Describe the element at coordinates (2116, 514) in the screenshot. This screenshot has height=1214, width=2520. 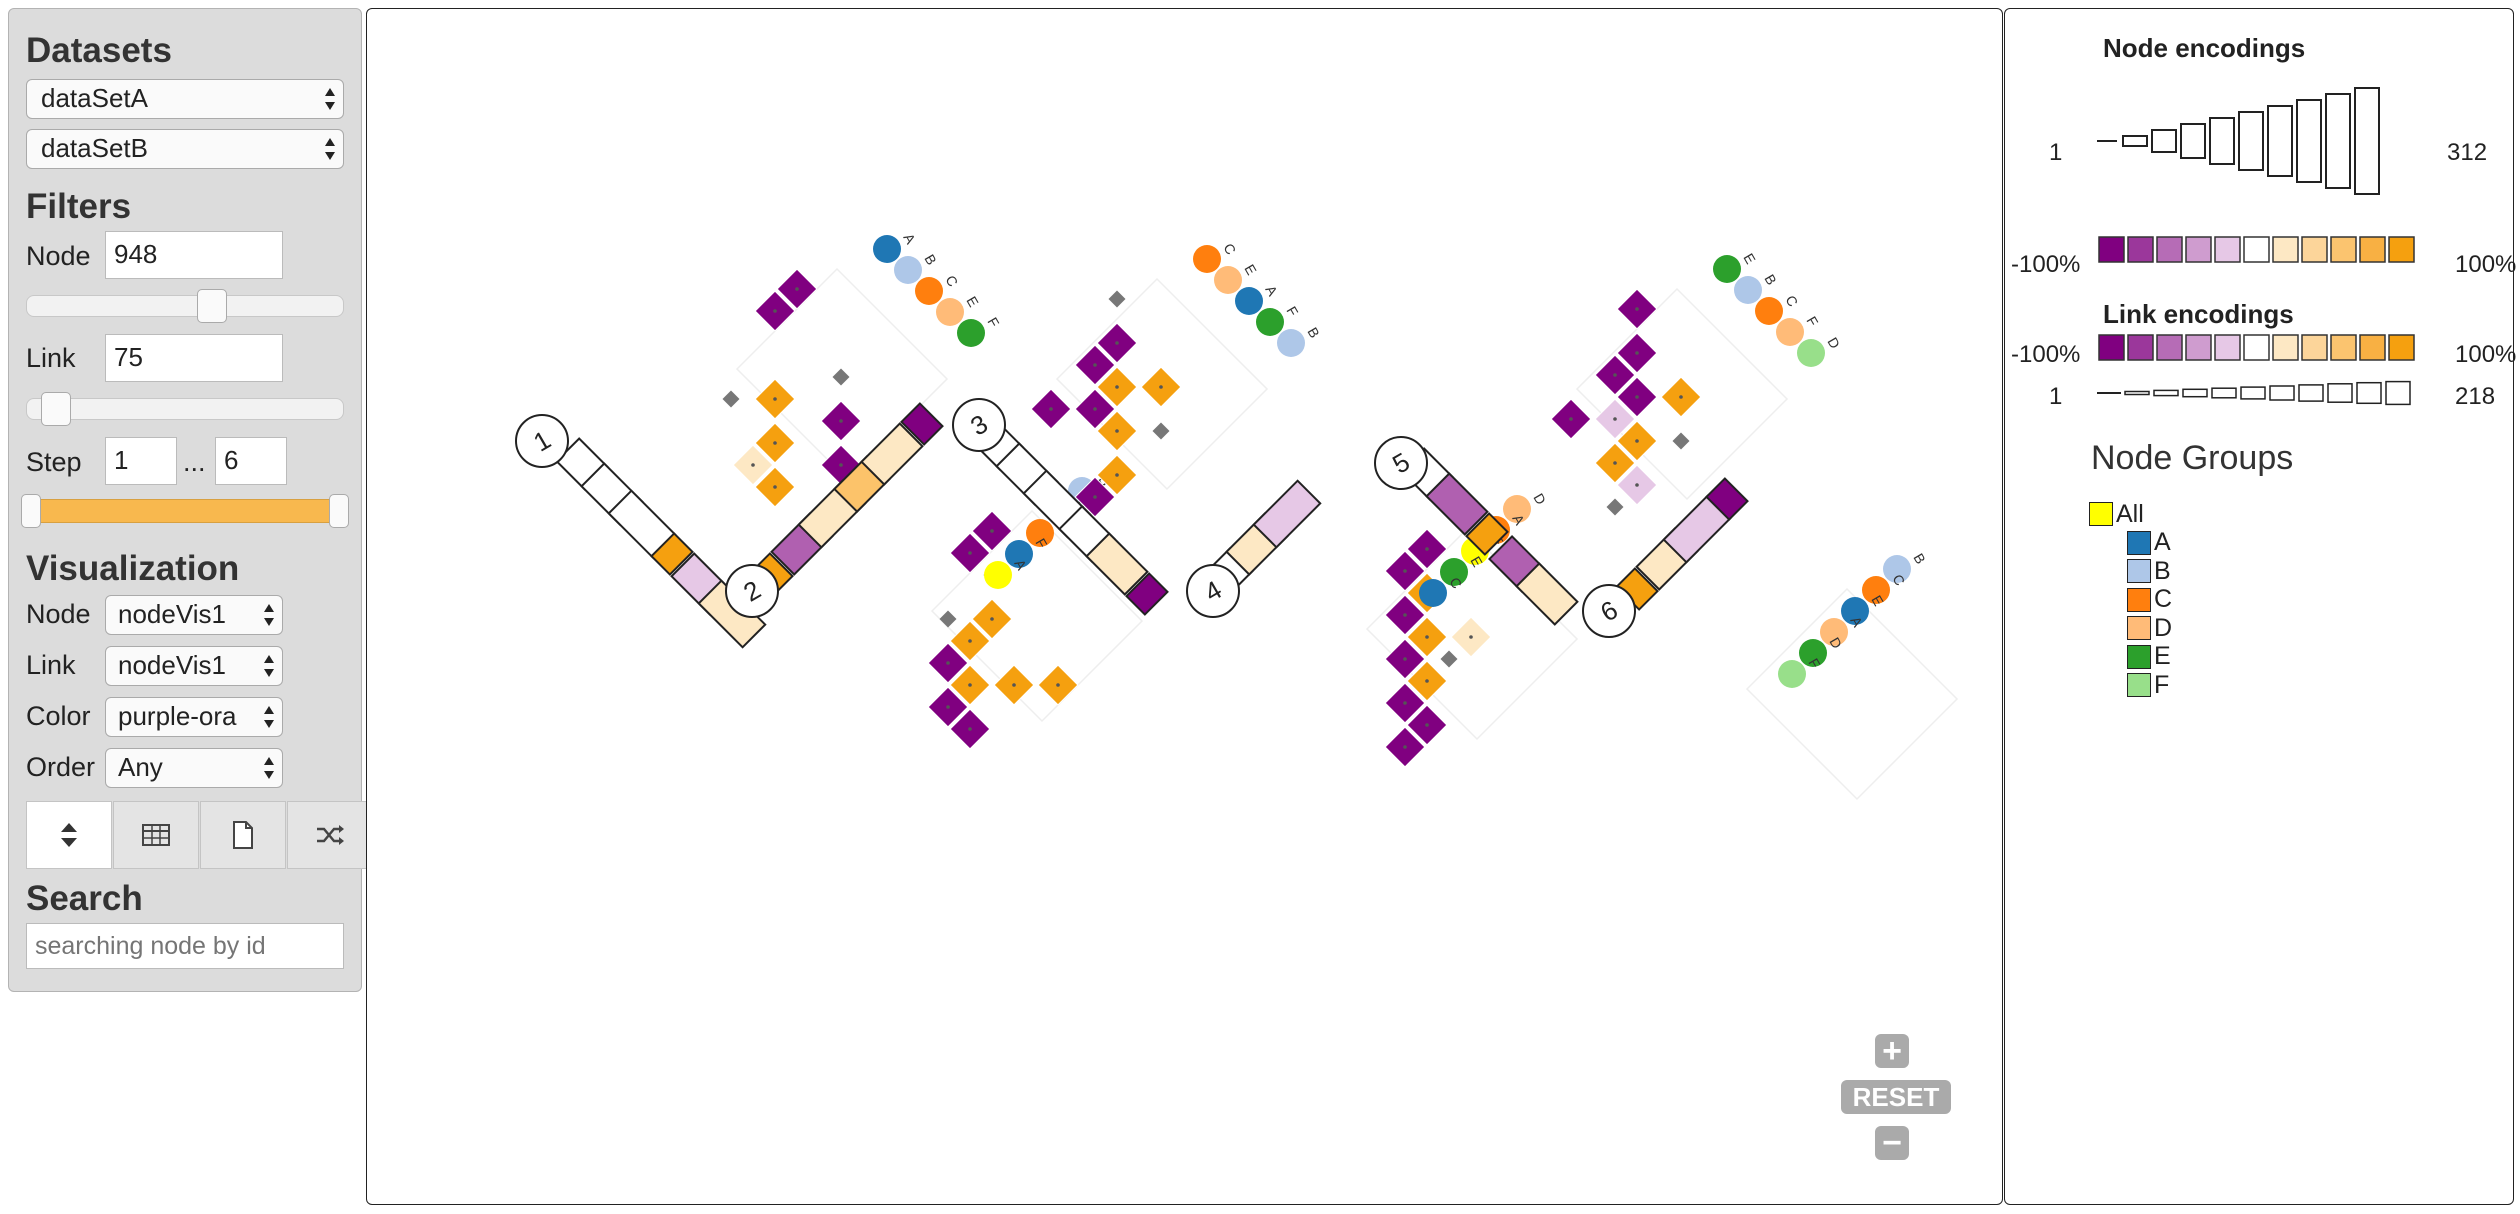
I see `node-group-all: All` at that location.